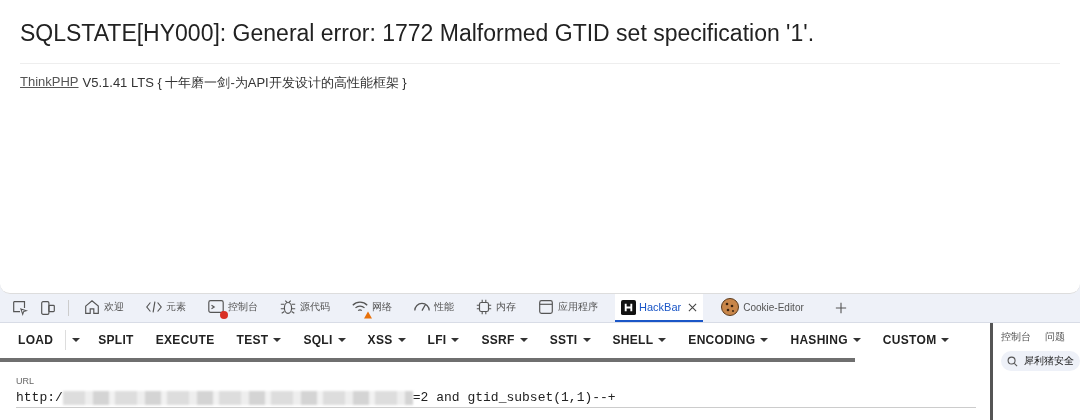 The height and width of the screenshot is (420, 1080). Describe the element at coordinates (103, 308) in the screenshot. I see `devtools-tab: 欢迎` at that location.